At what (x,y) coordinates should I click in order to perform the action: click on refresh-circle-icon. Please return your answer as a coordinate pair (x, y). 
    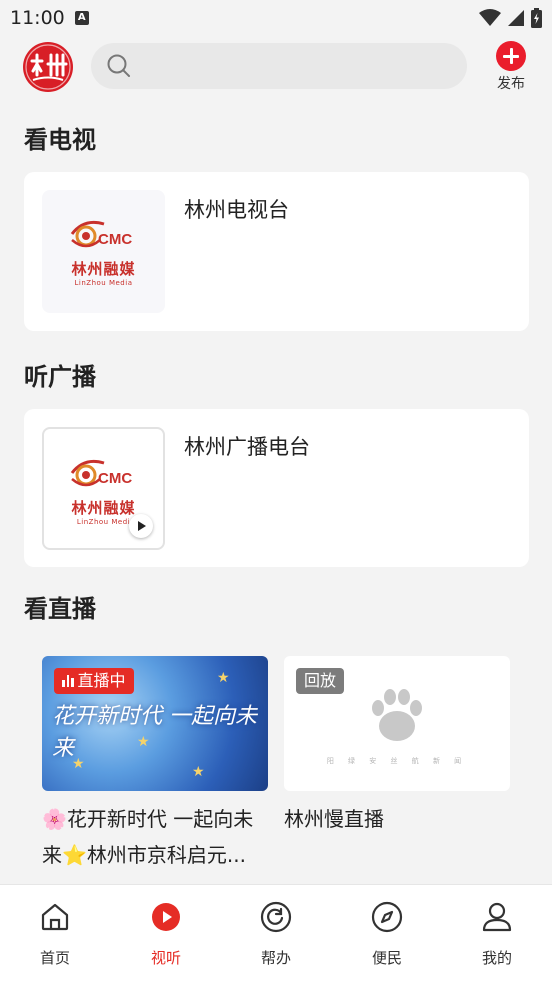
    Looking at the image, I should click on (276, 917).